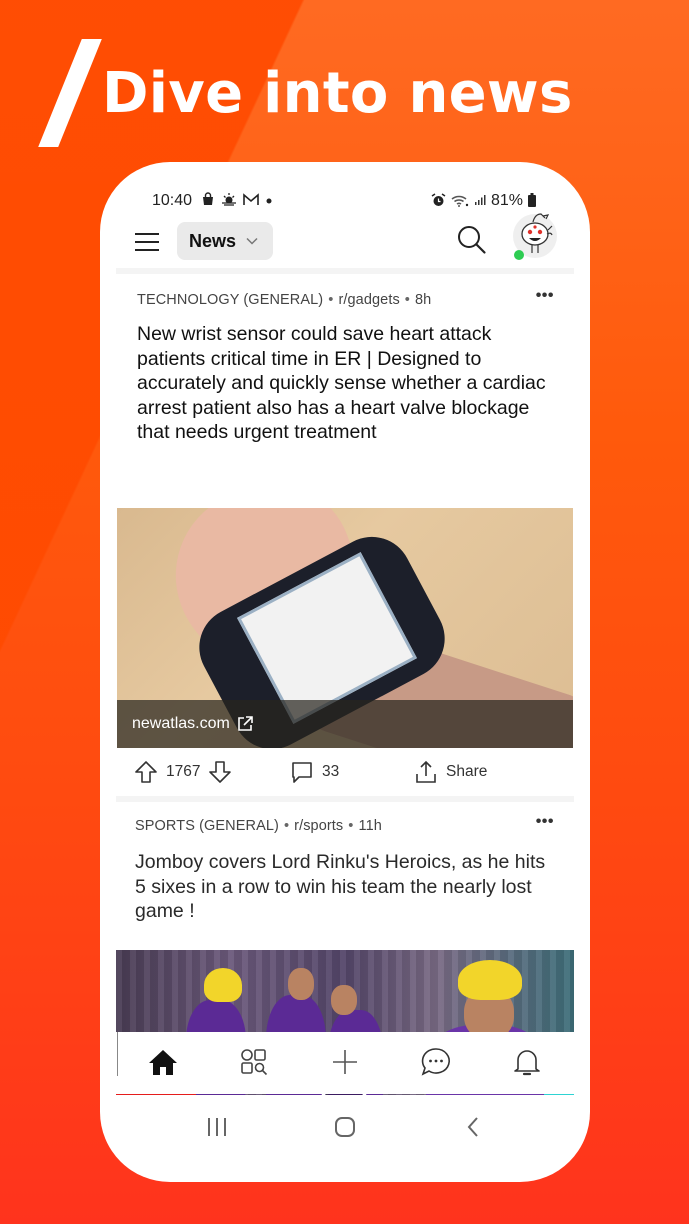 This screenshot has width=689, height=1224. I want to click on home-icon, so click(163, 1064).